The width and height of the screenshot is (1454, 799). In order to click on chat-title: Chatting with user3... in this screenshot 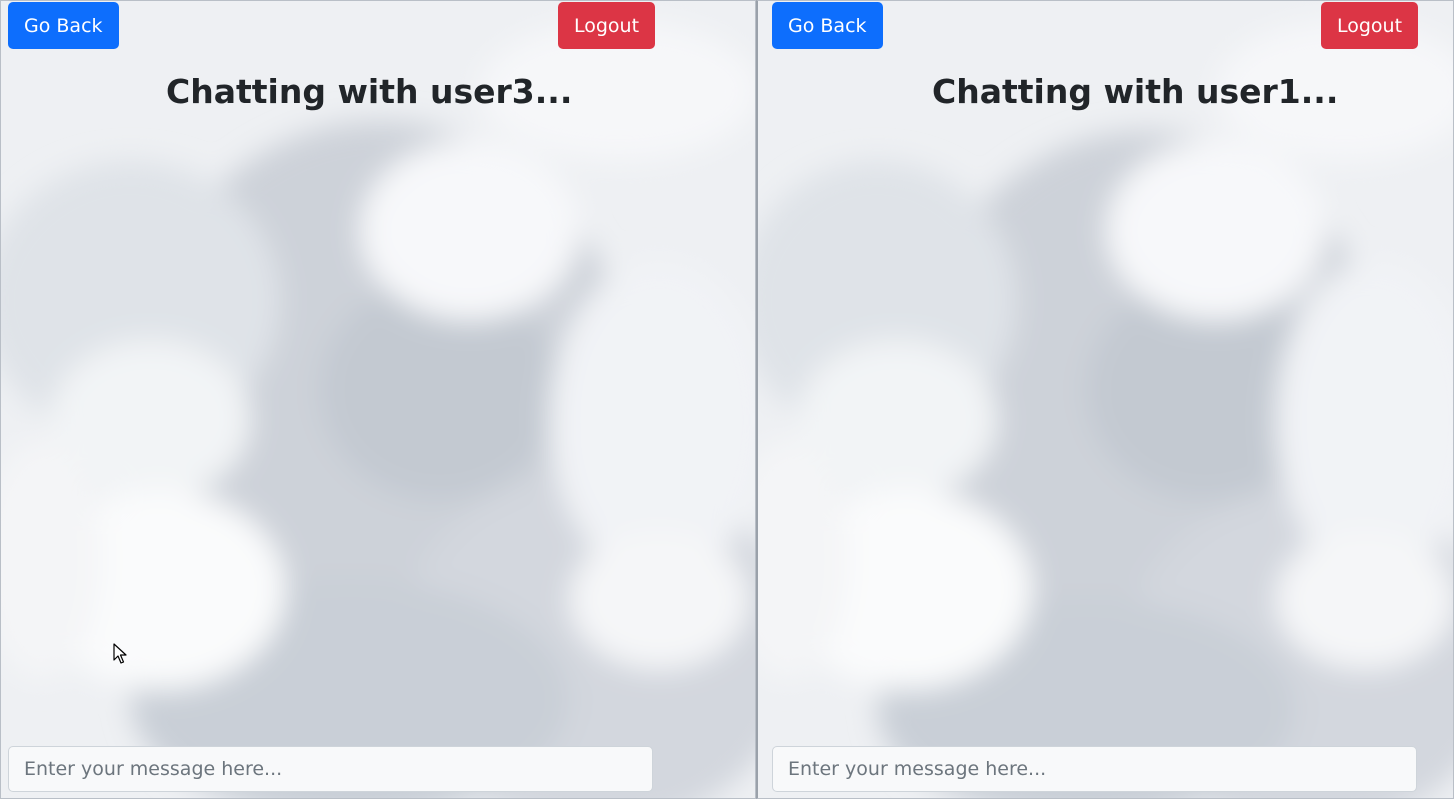, I will do `click(369, 91)`.